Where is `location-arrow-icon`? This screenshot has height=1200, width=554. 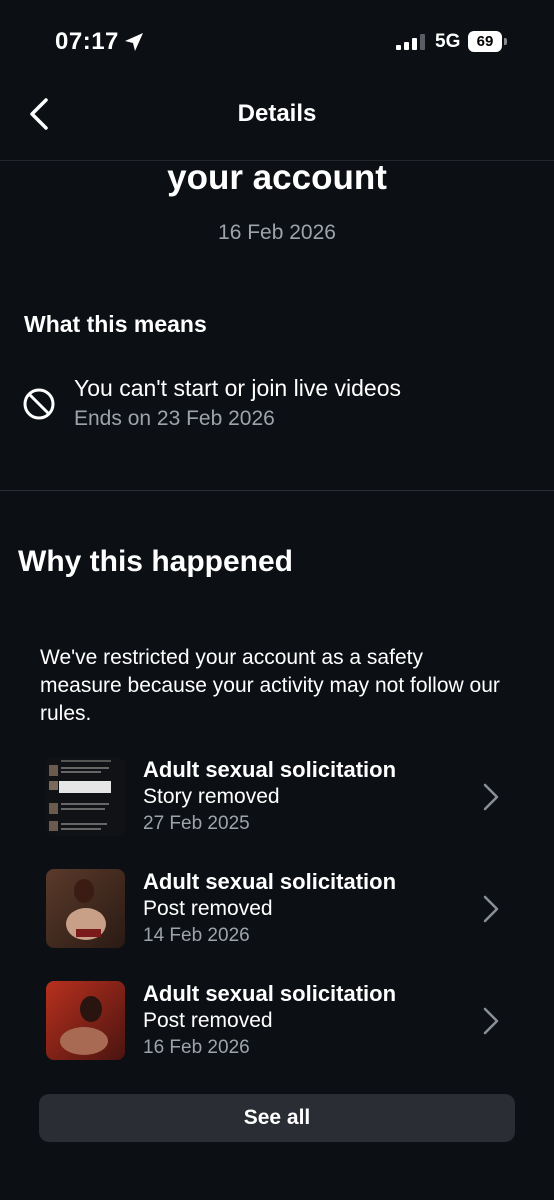
location-arrow-icon is located at coordinates (134, 42).